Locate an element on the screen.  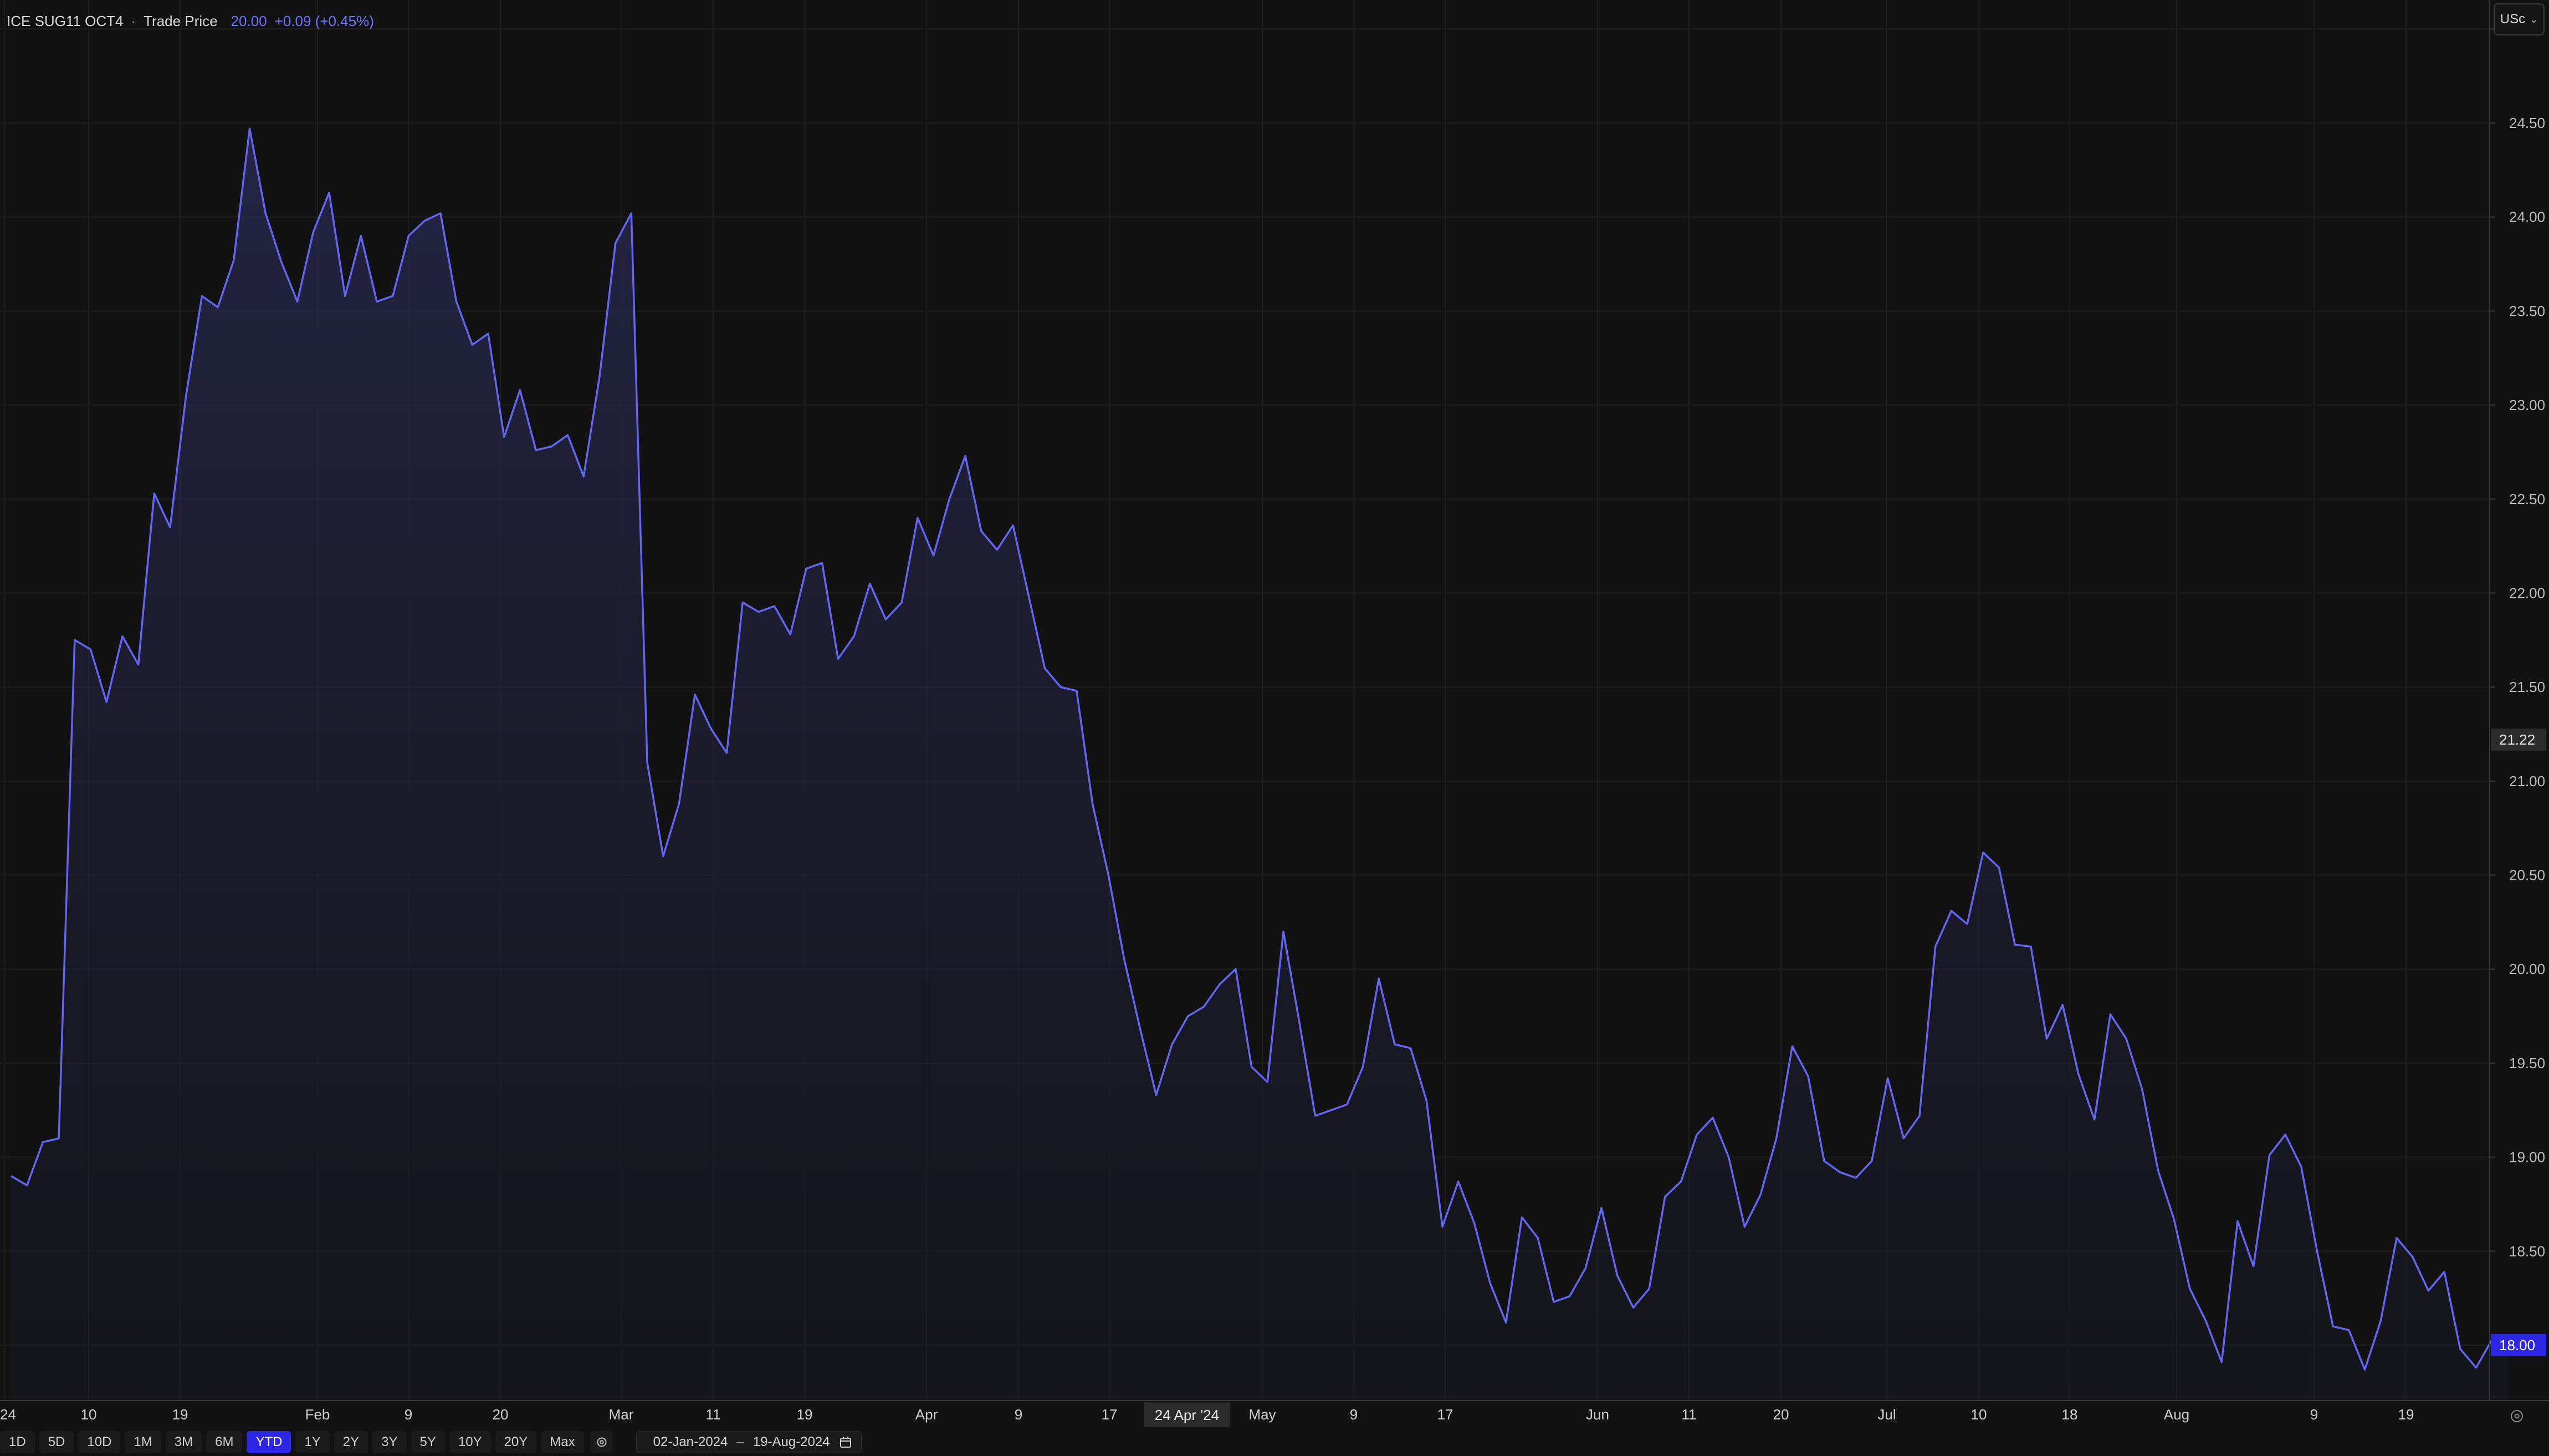
x-tick-label: Jul is located at coordinates (1887, 1414).